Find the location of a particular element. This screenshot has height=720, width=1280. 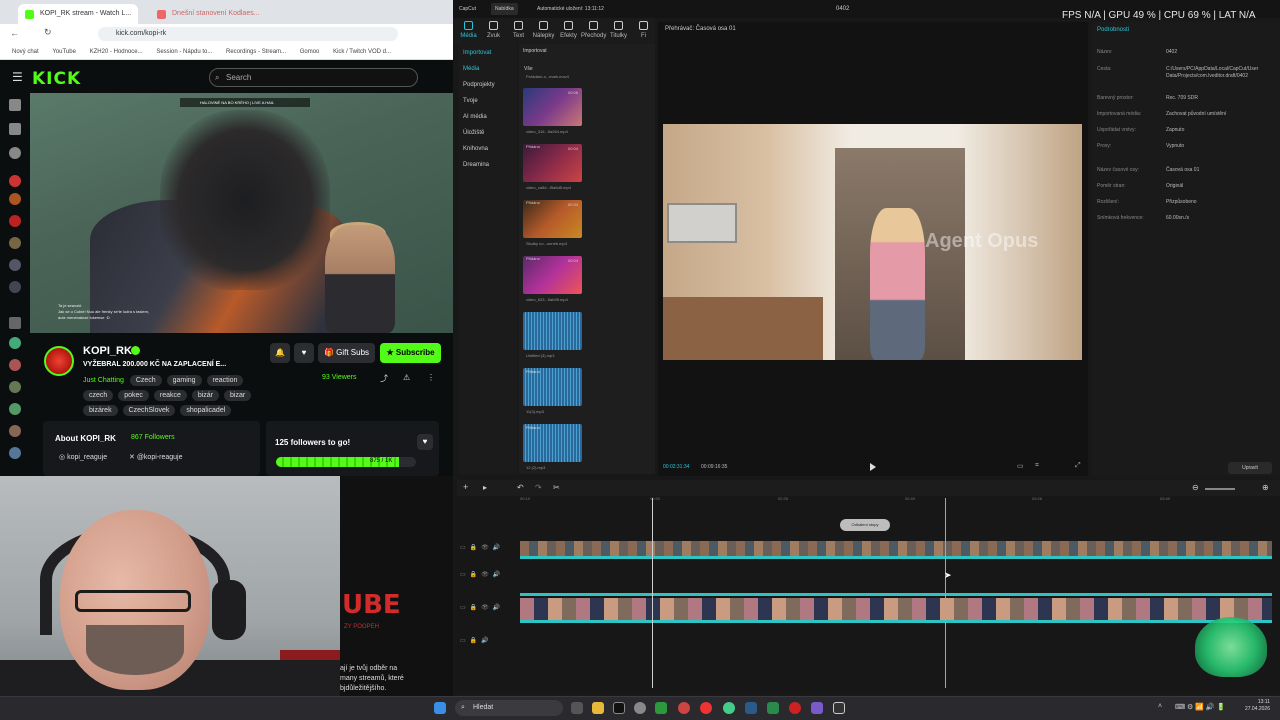

bookmark: YouTube is located at coordinates (64, 52).